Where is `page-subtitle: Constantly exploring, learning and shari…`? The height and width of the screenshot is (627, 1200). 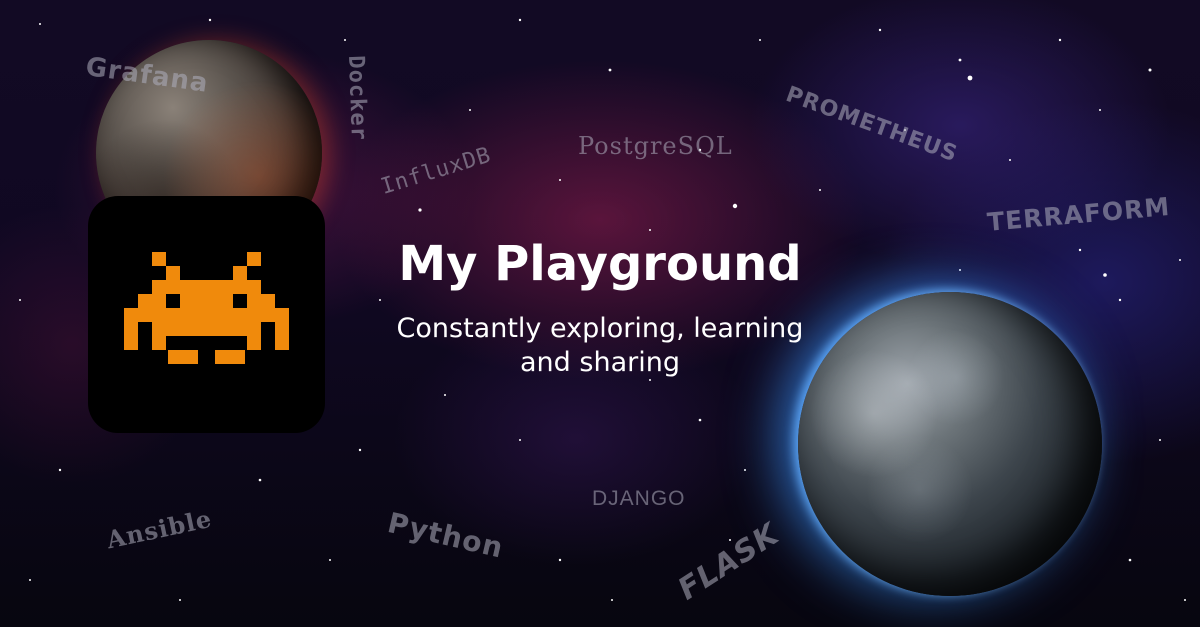
page-subtitle: Constantly exploring, learning and shari… is located at coordinates (600, 346).